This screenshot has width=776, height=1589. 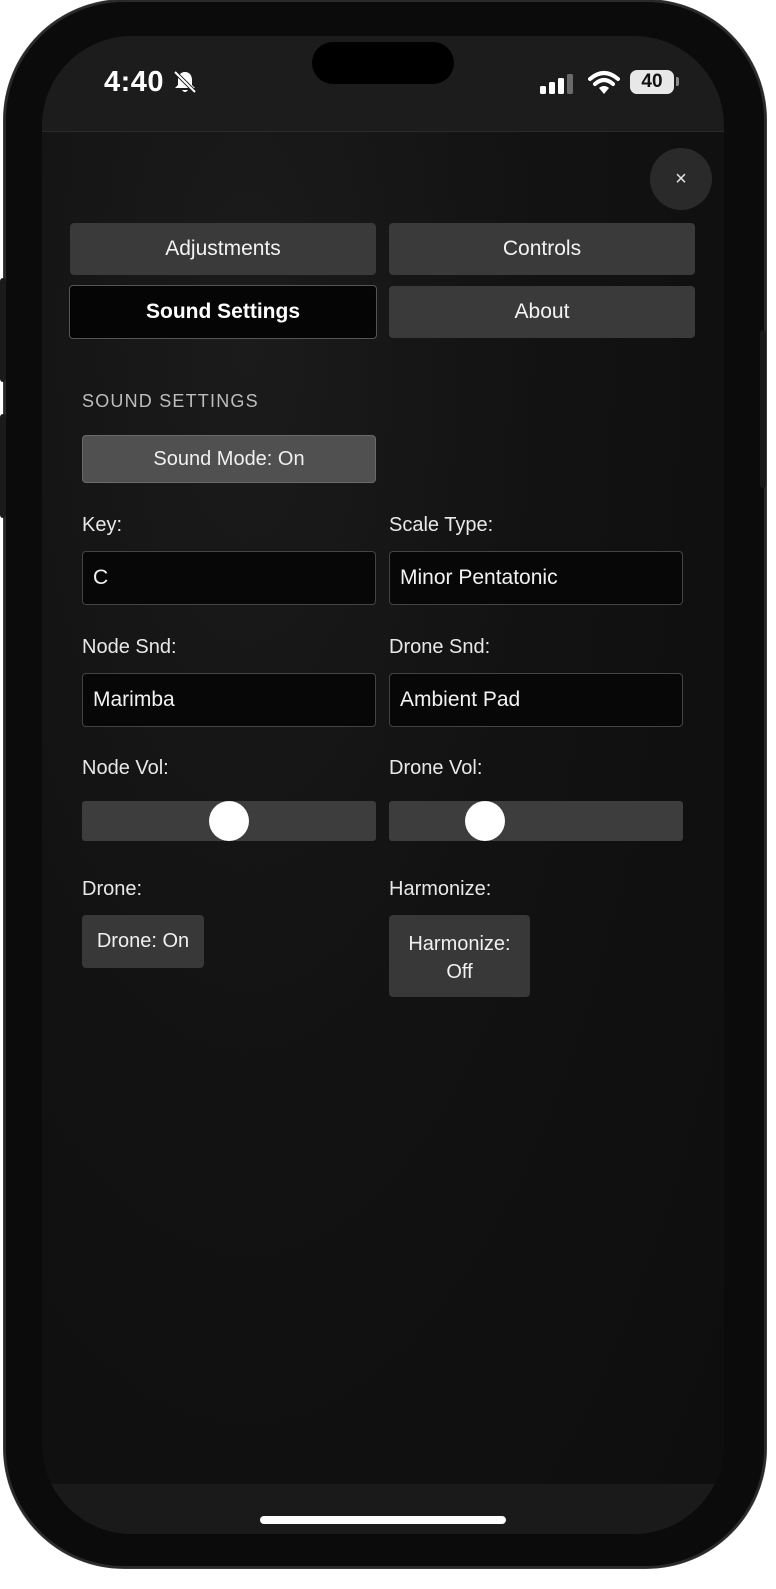 What do you see at coordinates (763, 409) in the screenshot?
I see `side-button-power` at bounding box center [763, 409].